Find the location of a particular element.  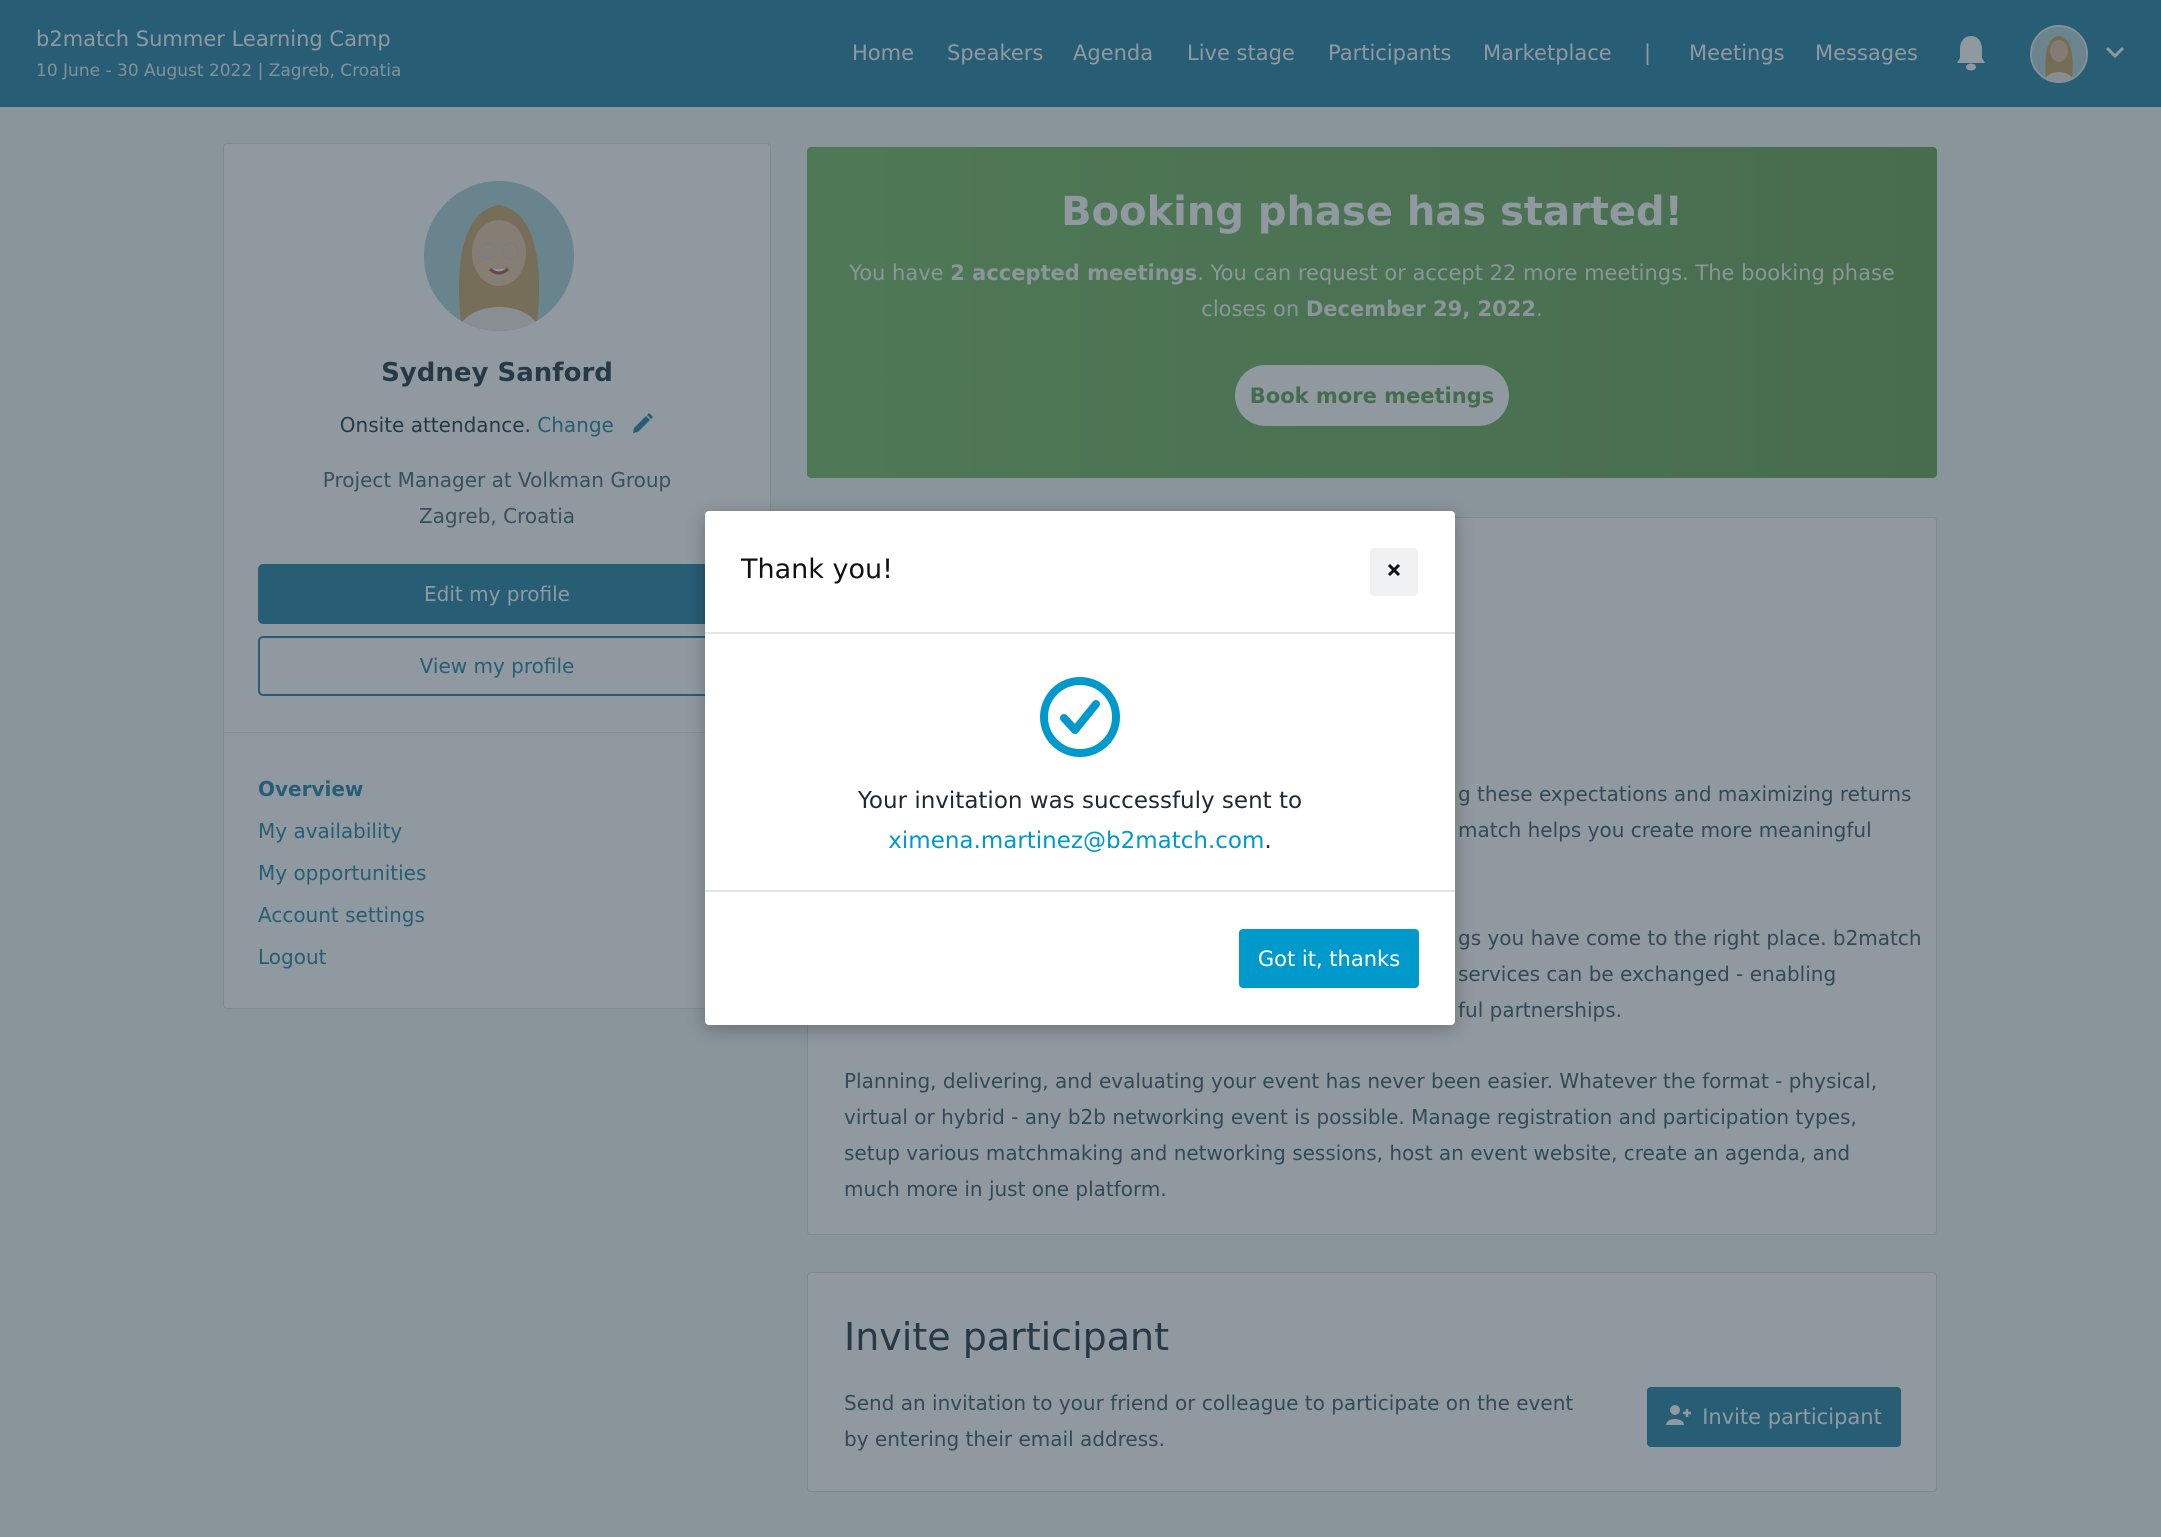

modal-title: Thank you! is located at coordinates (817, 569).